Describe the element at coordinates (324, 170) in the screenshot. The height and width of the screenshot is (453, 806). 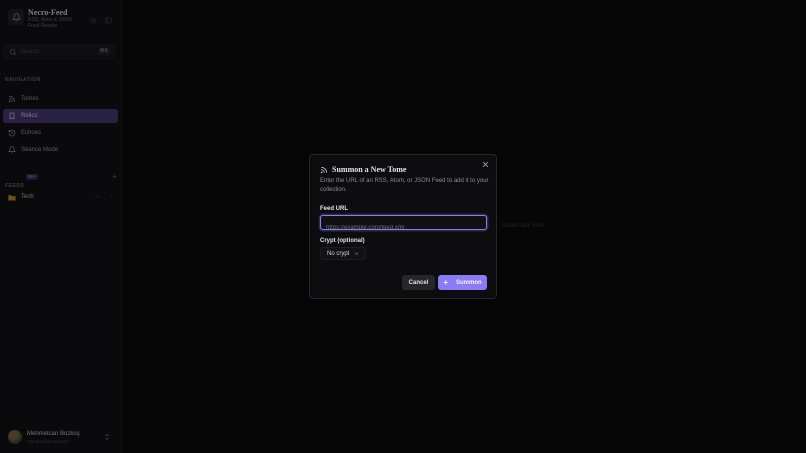
I see `rss-icon` at that location.